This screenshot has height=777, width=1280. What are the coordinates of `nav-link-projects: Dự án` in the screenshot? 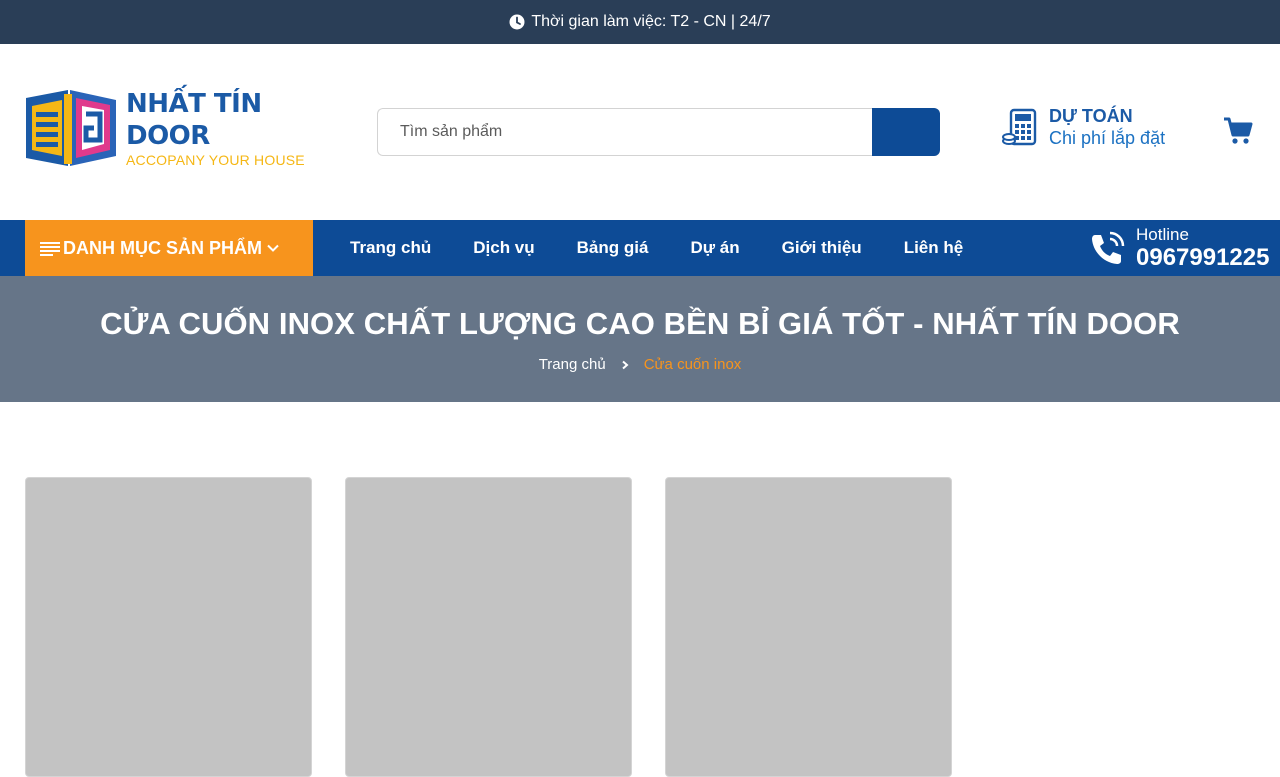 It's located at (714, 248).